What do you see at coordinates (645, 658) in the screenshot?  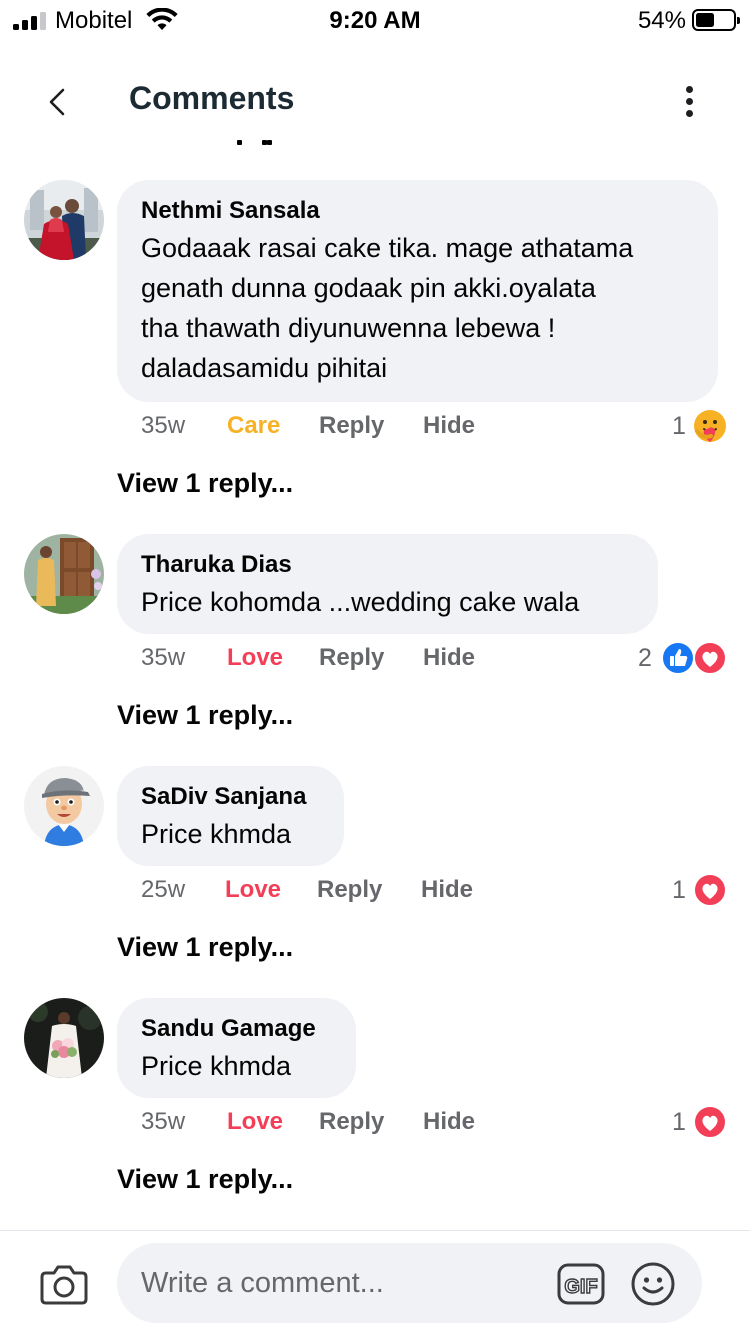 I see `reaction-count: 2` at bounding box center [645, 658].